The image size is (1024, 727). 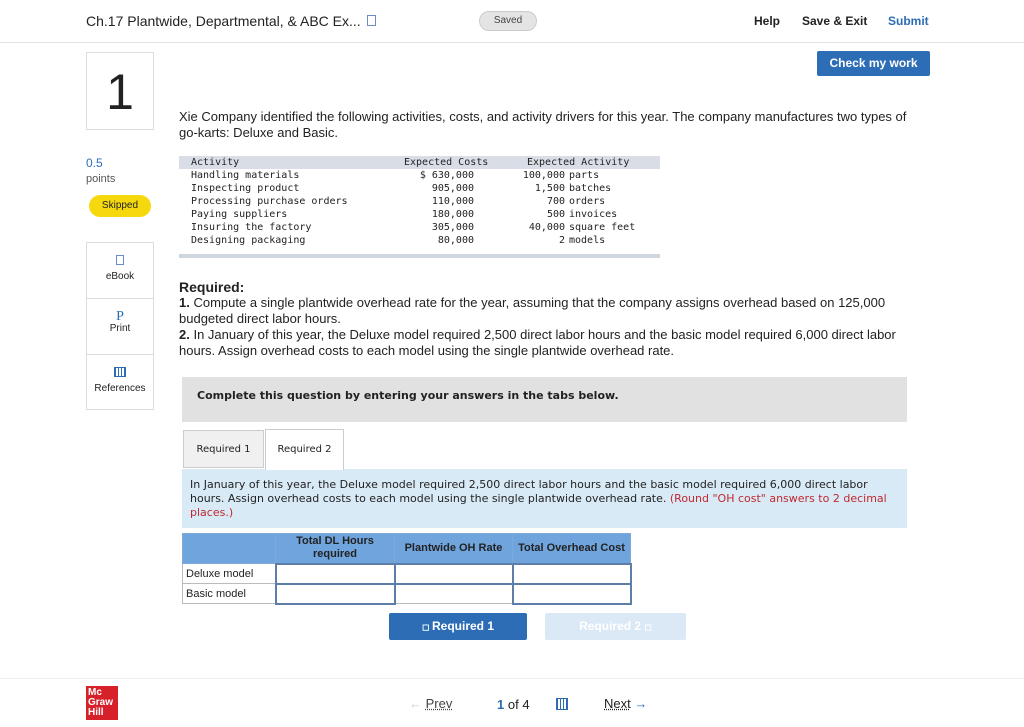 I want to click on points-label: points, so click(x=101, y=179).